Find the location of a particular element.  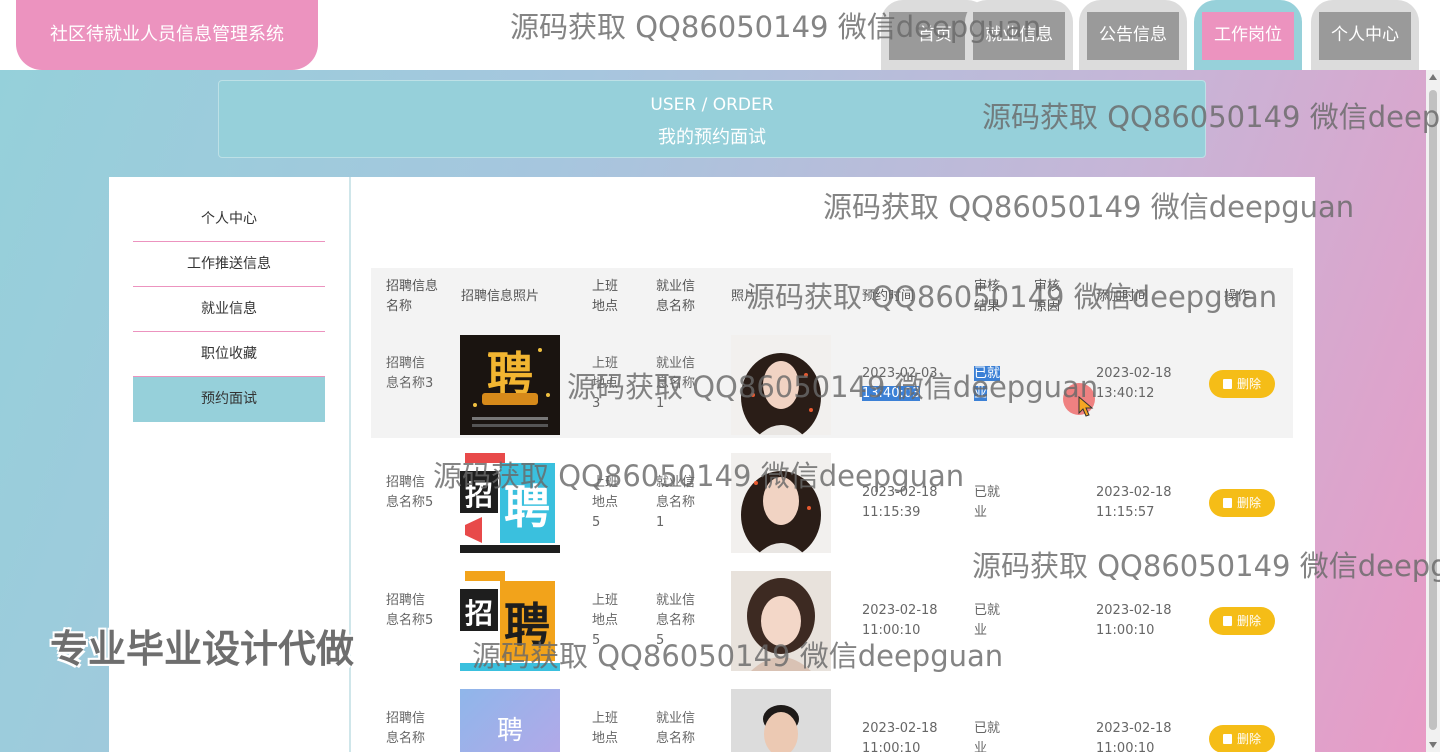

column-header: 招聘信息名称 is located at coordinates (412, 296).